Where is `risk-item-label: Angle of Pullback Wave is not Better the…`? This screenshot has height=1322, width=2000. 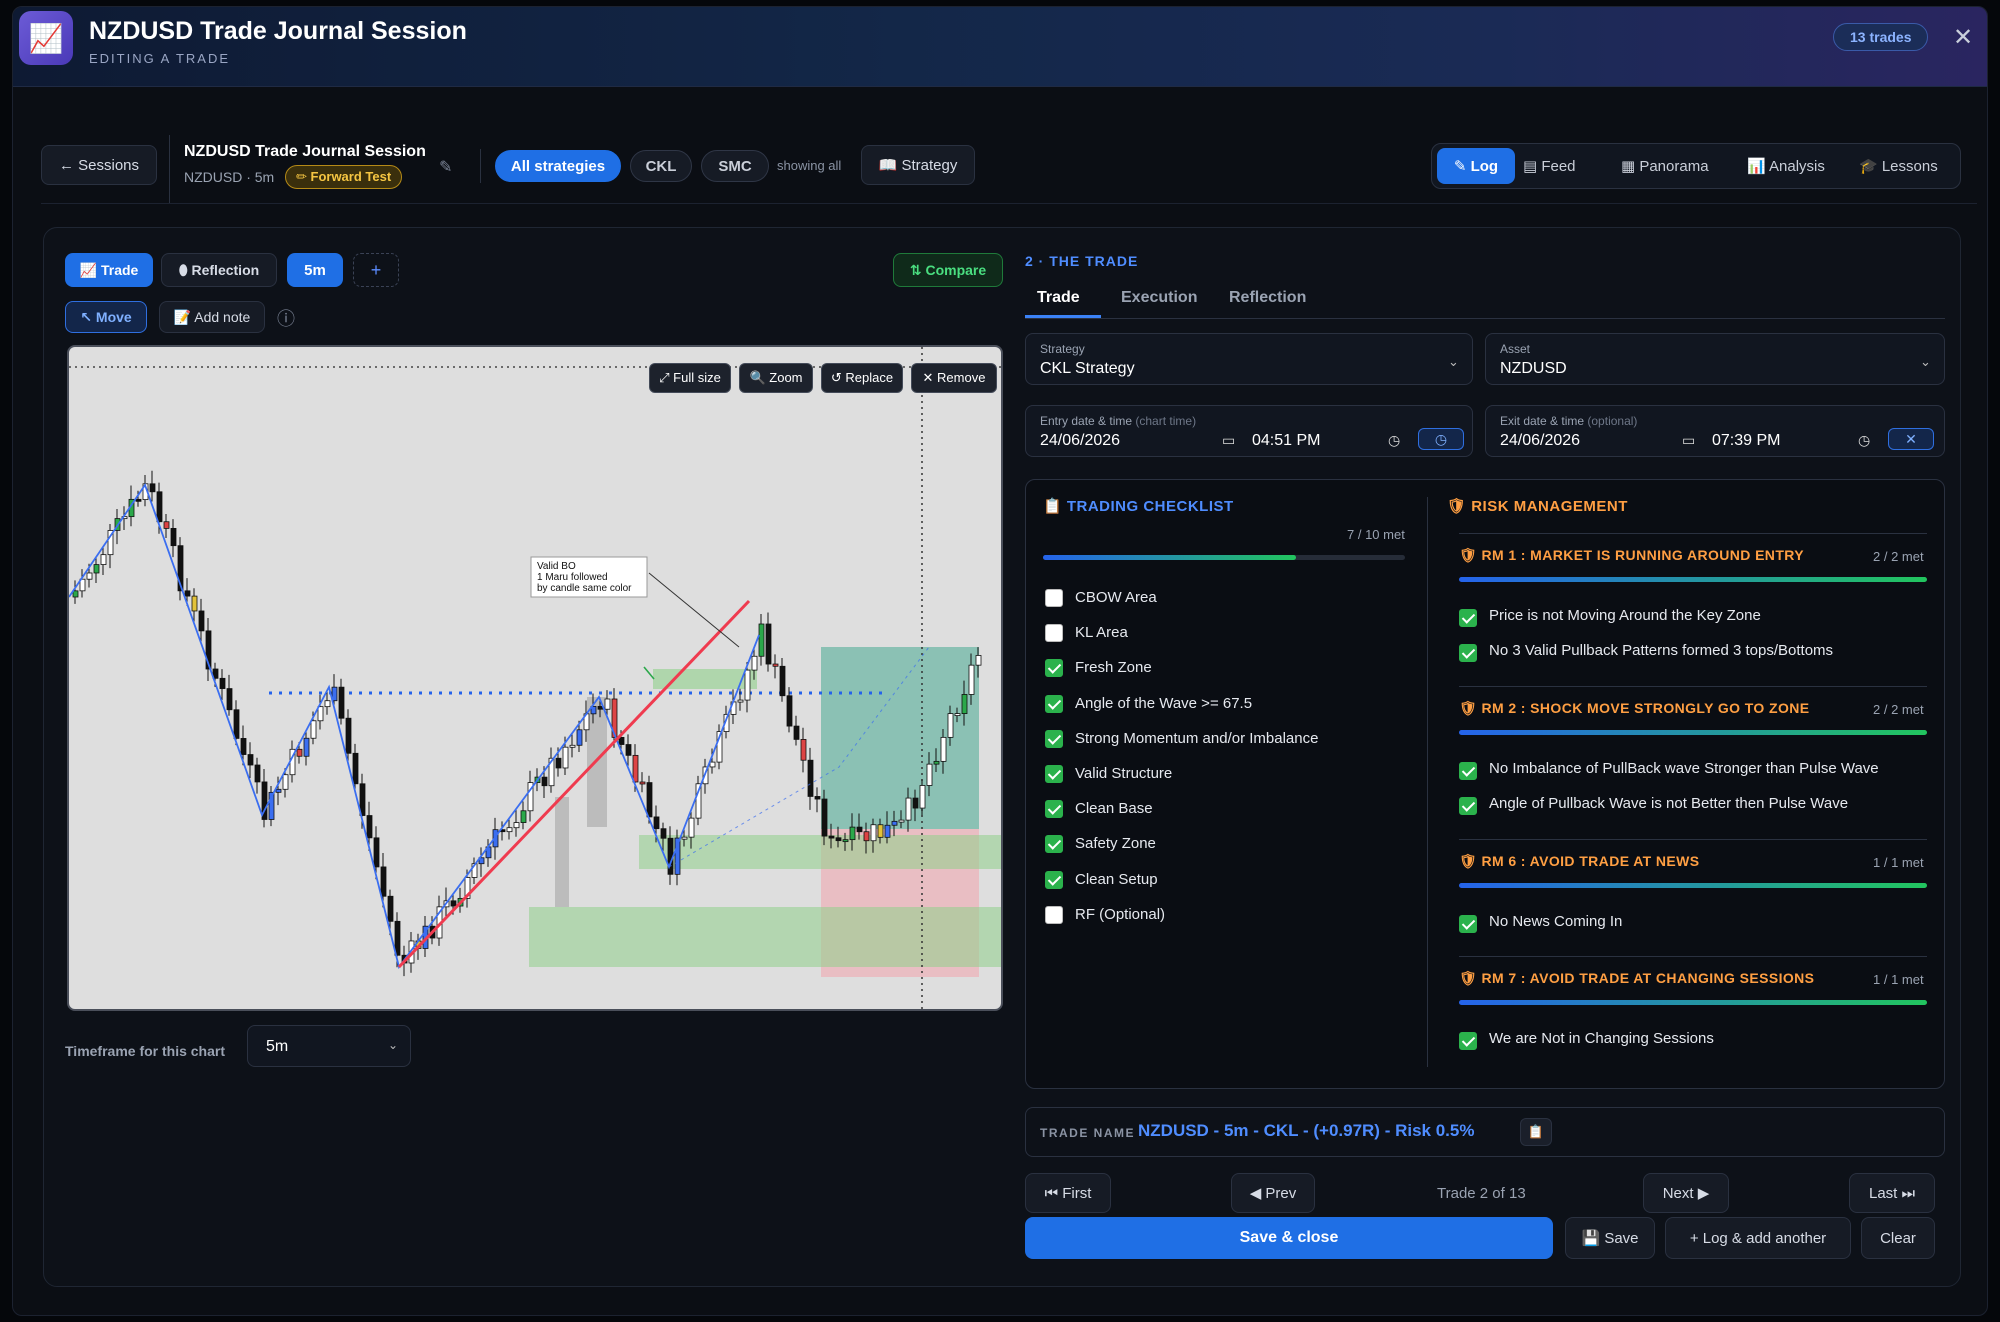
risk-item-label: Angle of Pullback Wave is not Better the… is located at coordinates (1669, 804).